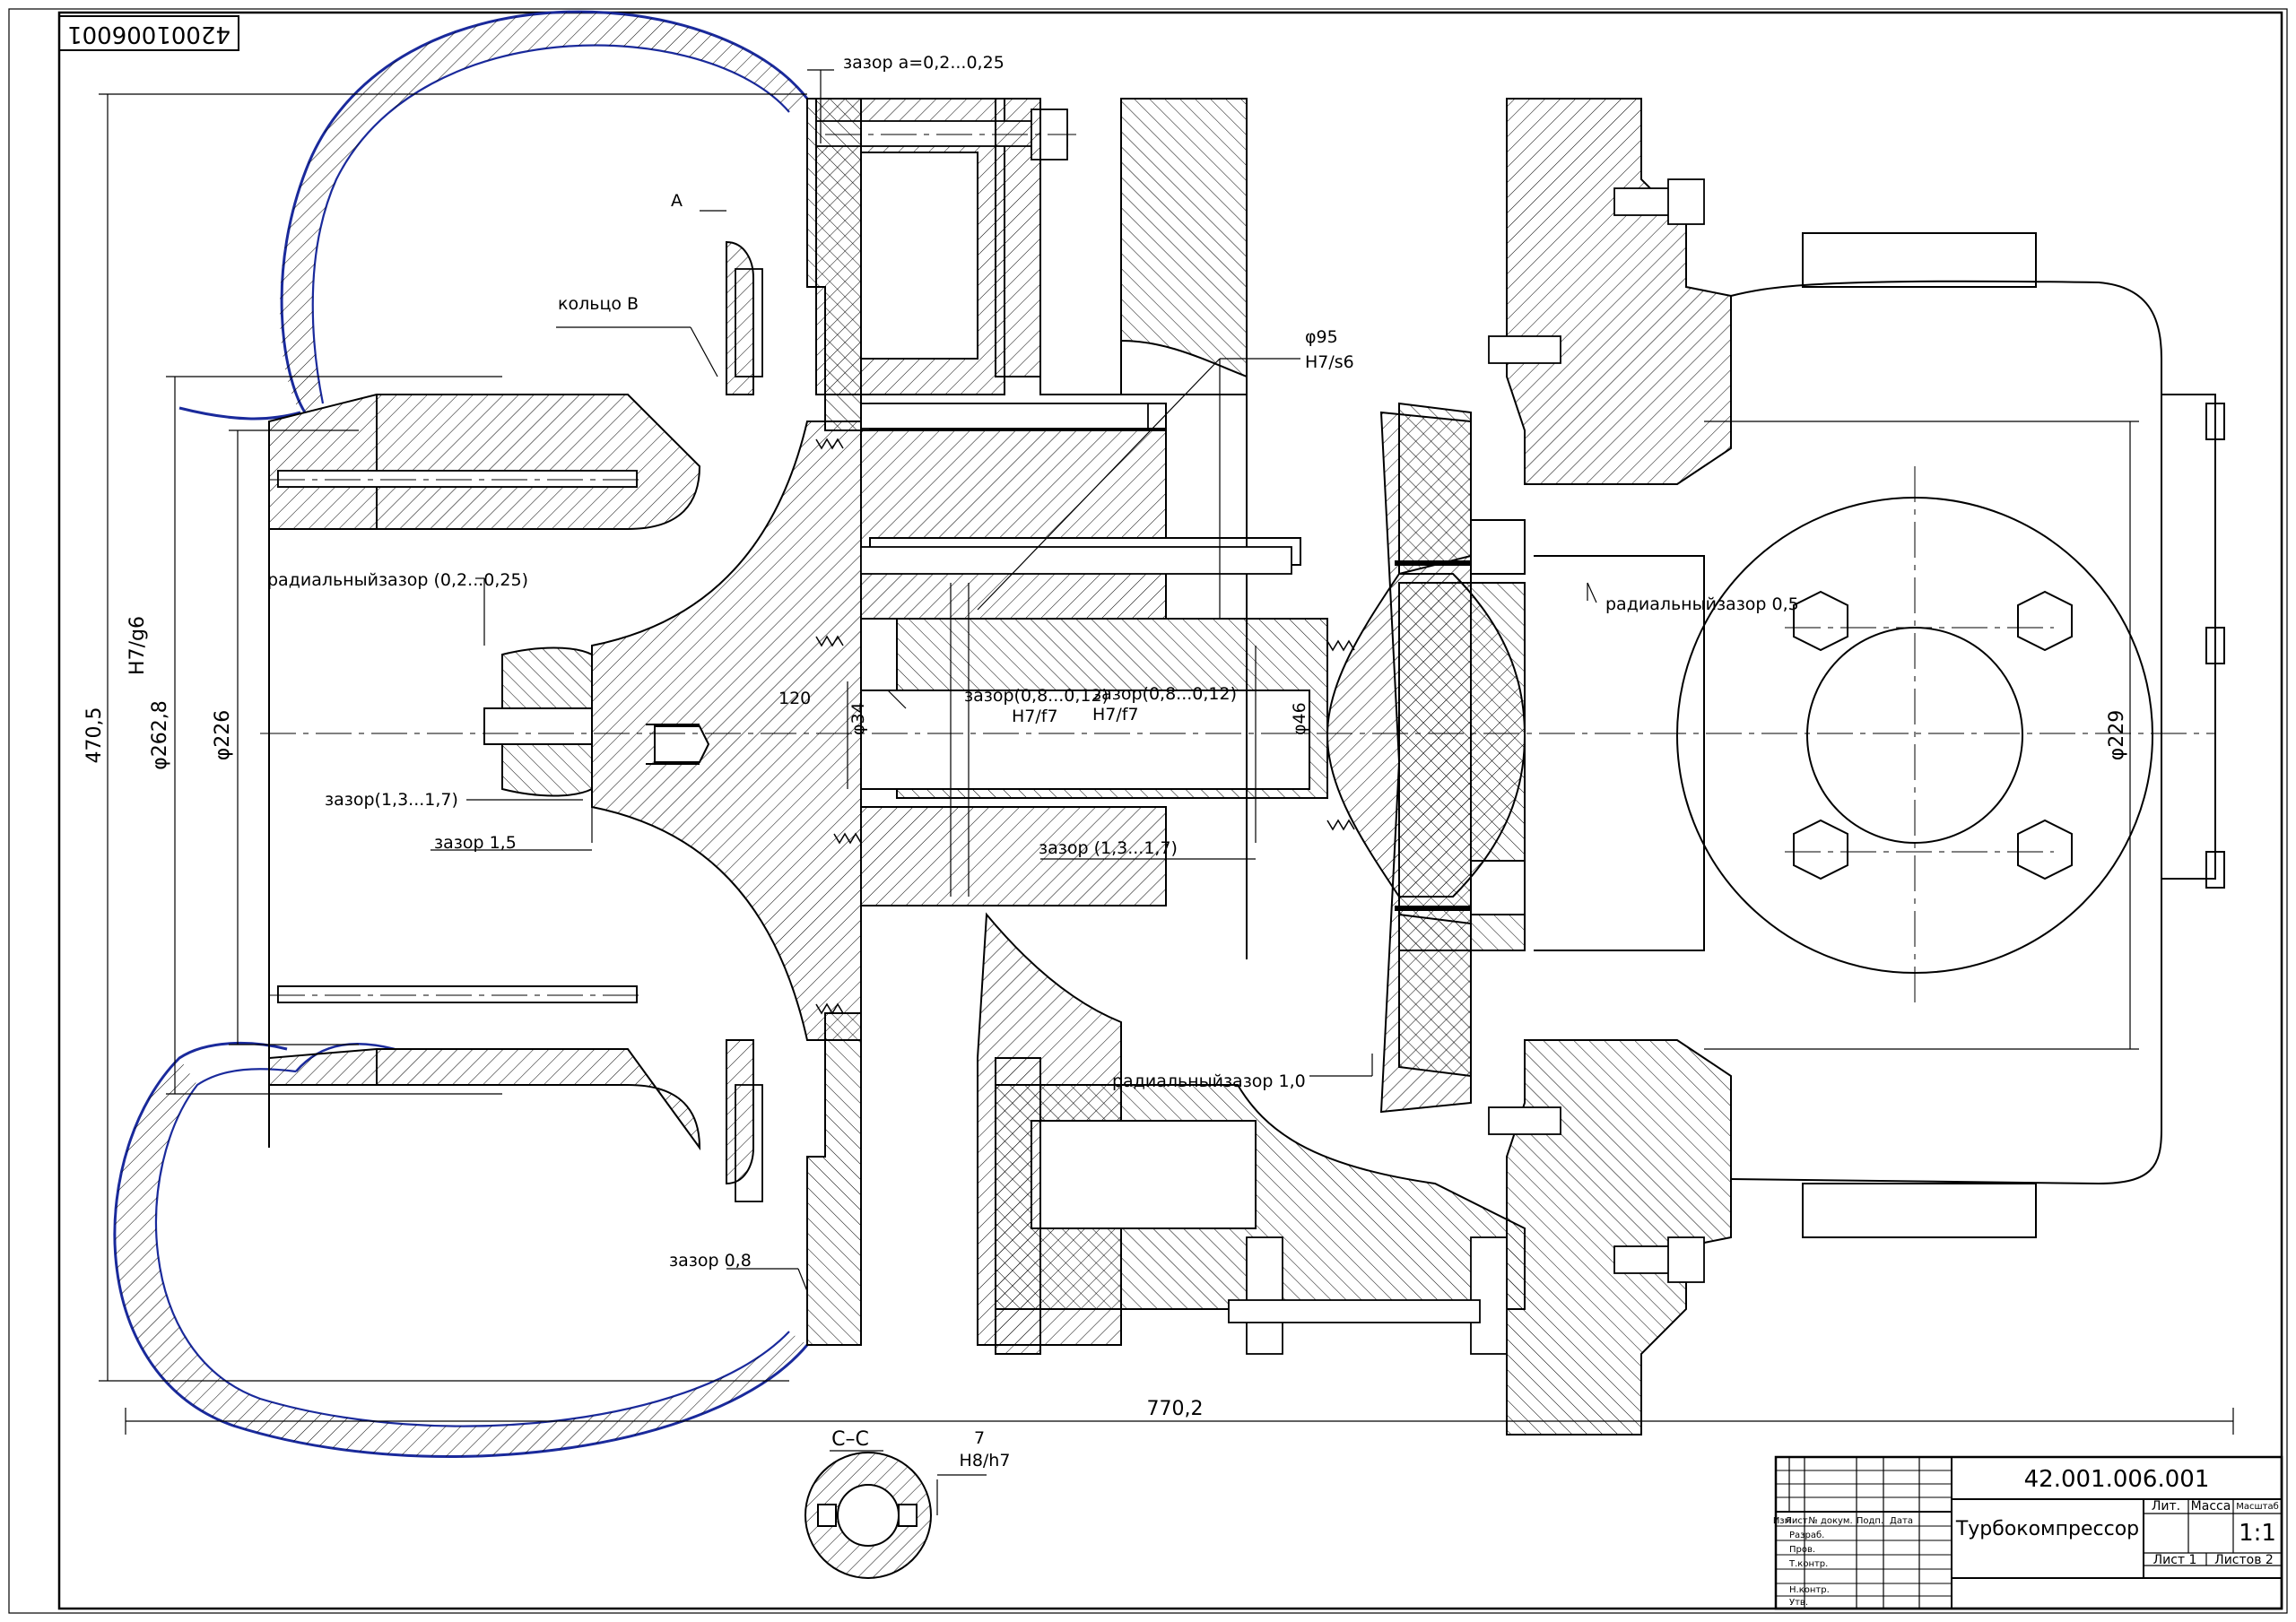 The image size is (2296, 1622). I want to click on dim-229: φ229, so click(2117, 735).